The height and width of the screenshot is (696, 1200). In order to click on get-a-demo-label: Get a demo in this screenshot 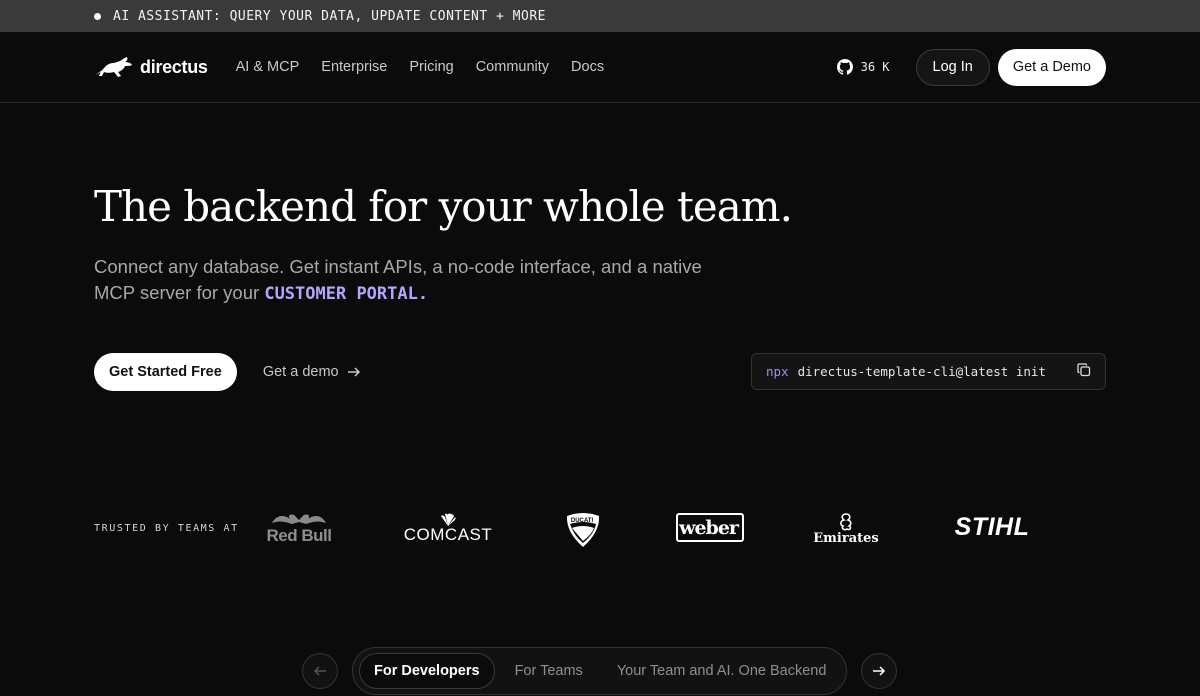, I will do `click(300, 372)`.